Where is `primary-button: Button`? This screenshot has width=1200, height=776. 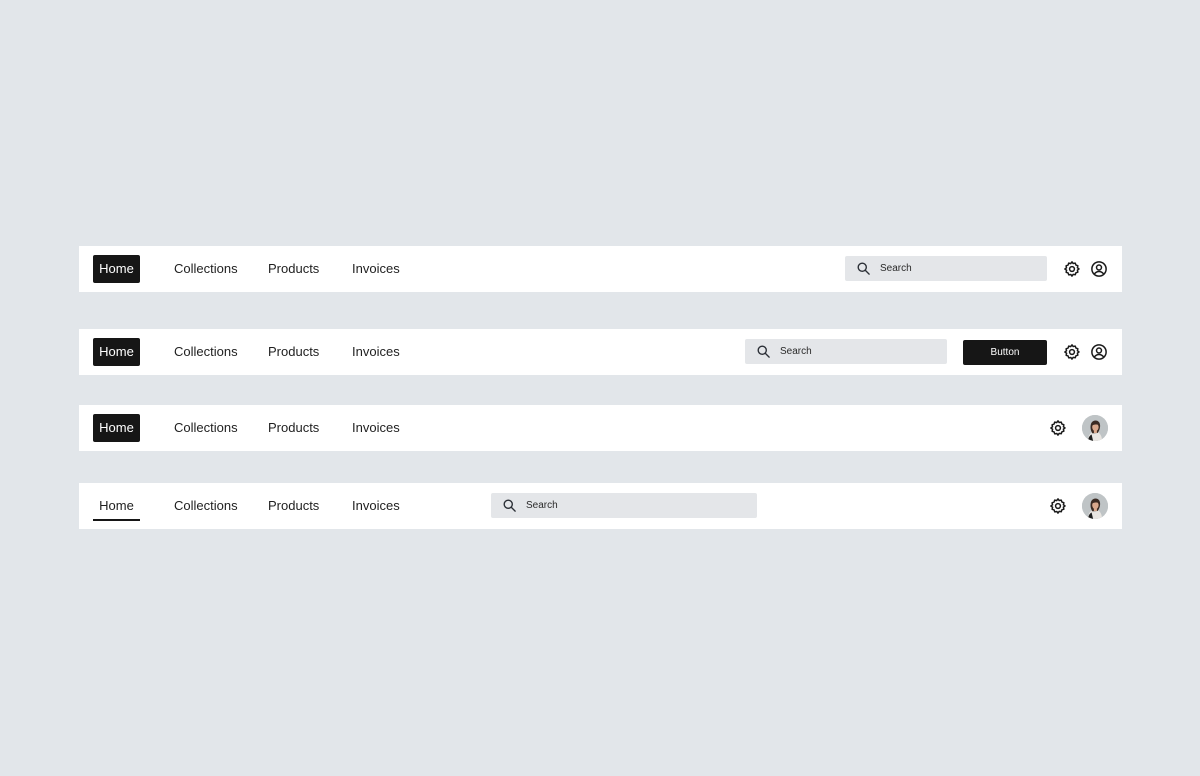 primary-button: Button is located at coordinates (1005, 352).